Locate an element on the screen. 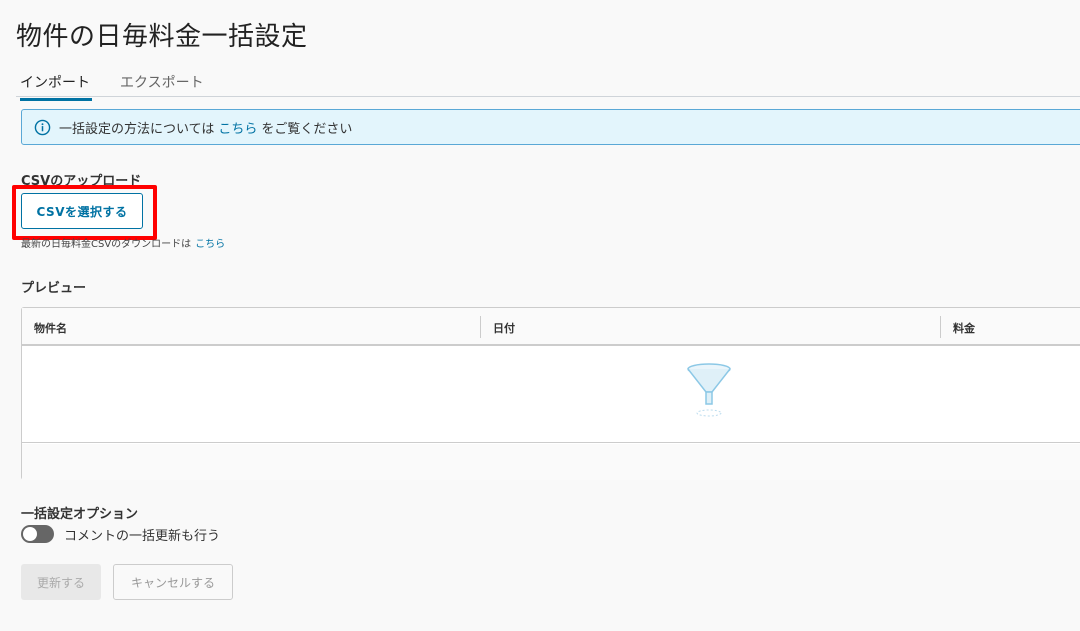  download-note: 最新の日毎料金CSVのダウンロードは こちら is located at coordinates (123, 242).